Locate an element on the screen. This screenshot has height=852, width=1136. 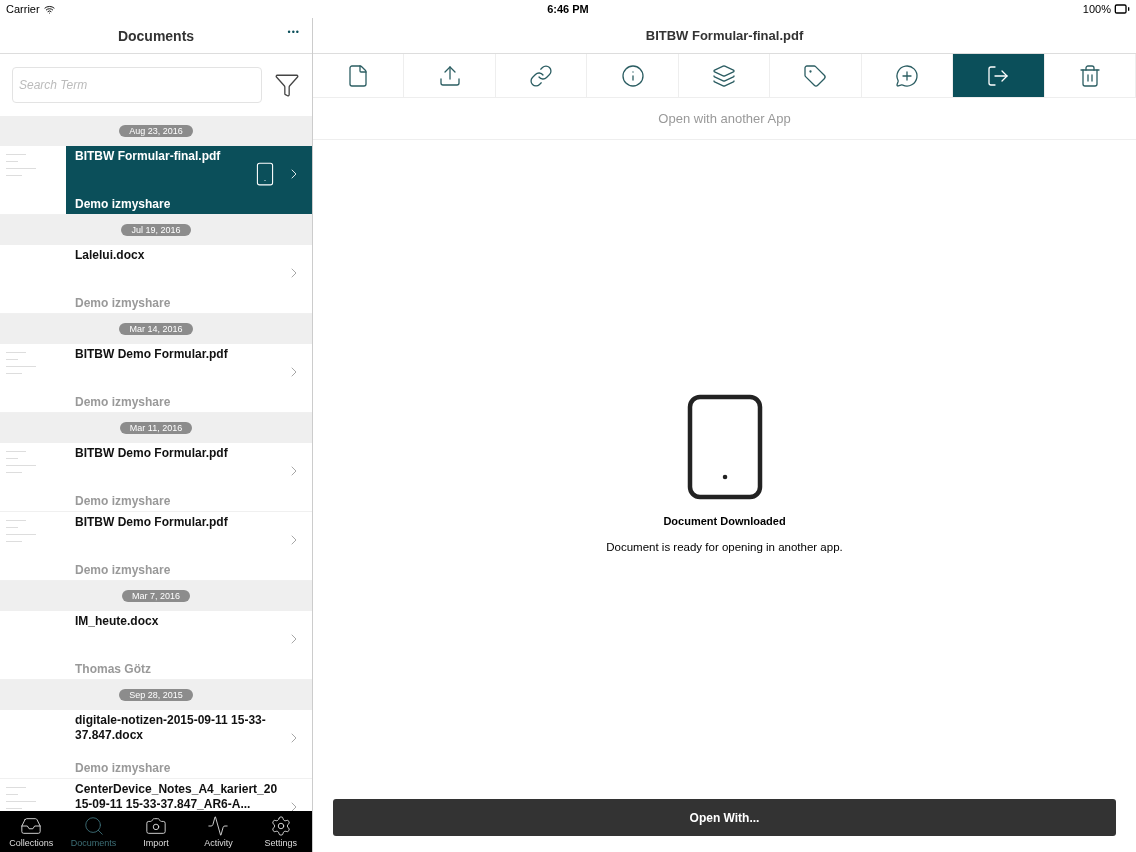
carrier-label: Carrier is located at coordinates (23, 9).